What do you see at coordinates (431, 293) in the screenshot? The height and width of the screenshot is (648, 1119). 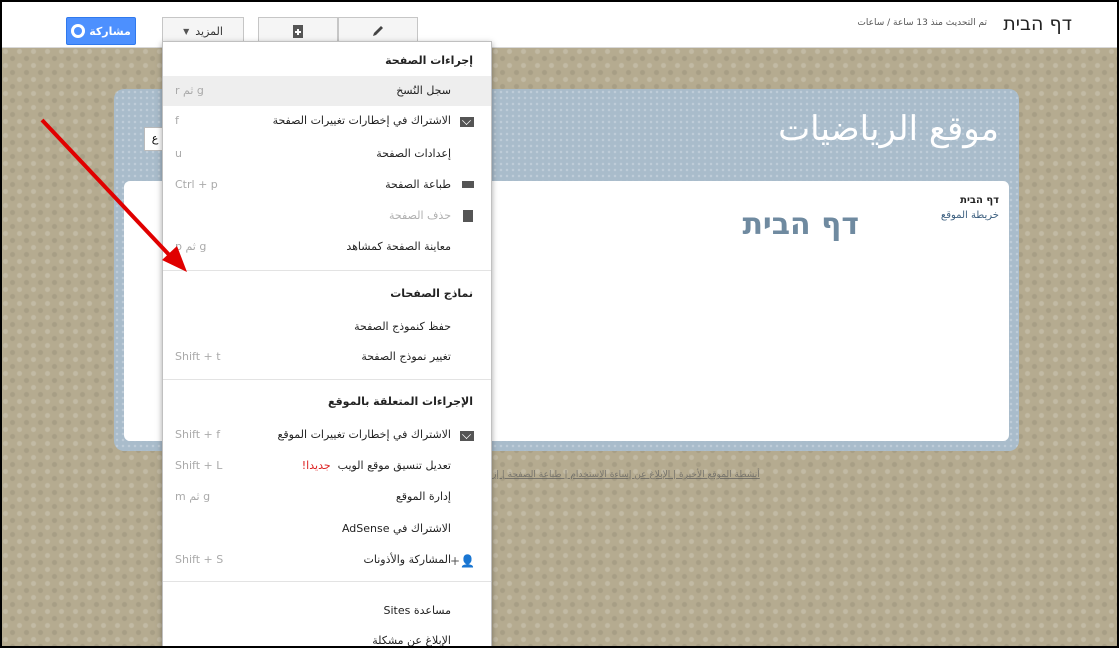 I see `menu-header-templates: نماذج الصفحات` at bounding box center [431, 293].